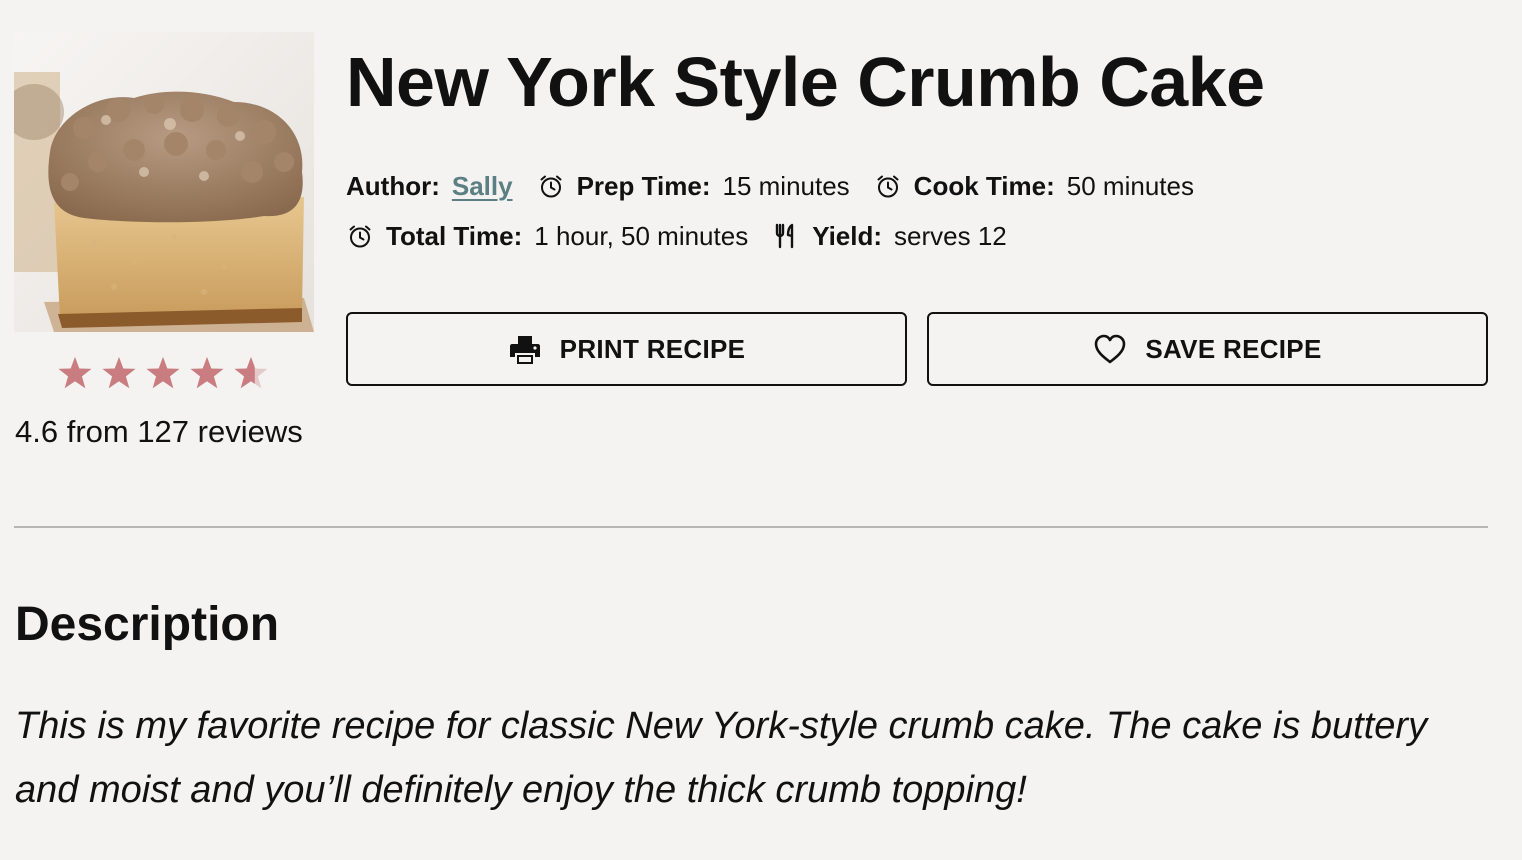 Image resolution: width=1522 pixels, height=860 pixels. Describe the element at coordinates (641, 235) in the screenshot. I see `total-time-value: 1 hour, 50 minutes` at that location.